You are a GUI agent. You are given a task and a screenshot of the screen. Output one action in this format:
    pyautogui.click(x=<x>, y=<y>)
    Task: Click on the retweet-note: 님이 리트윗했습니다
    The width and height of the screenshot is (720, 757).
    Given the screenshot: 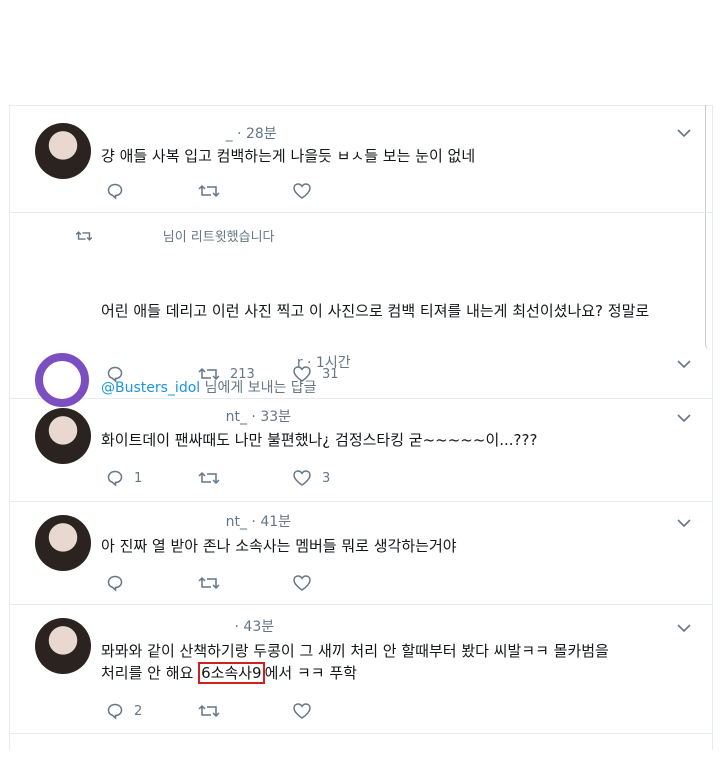 What is the action you would take?
    pyautogui.click(x=175, y=235)
    